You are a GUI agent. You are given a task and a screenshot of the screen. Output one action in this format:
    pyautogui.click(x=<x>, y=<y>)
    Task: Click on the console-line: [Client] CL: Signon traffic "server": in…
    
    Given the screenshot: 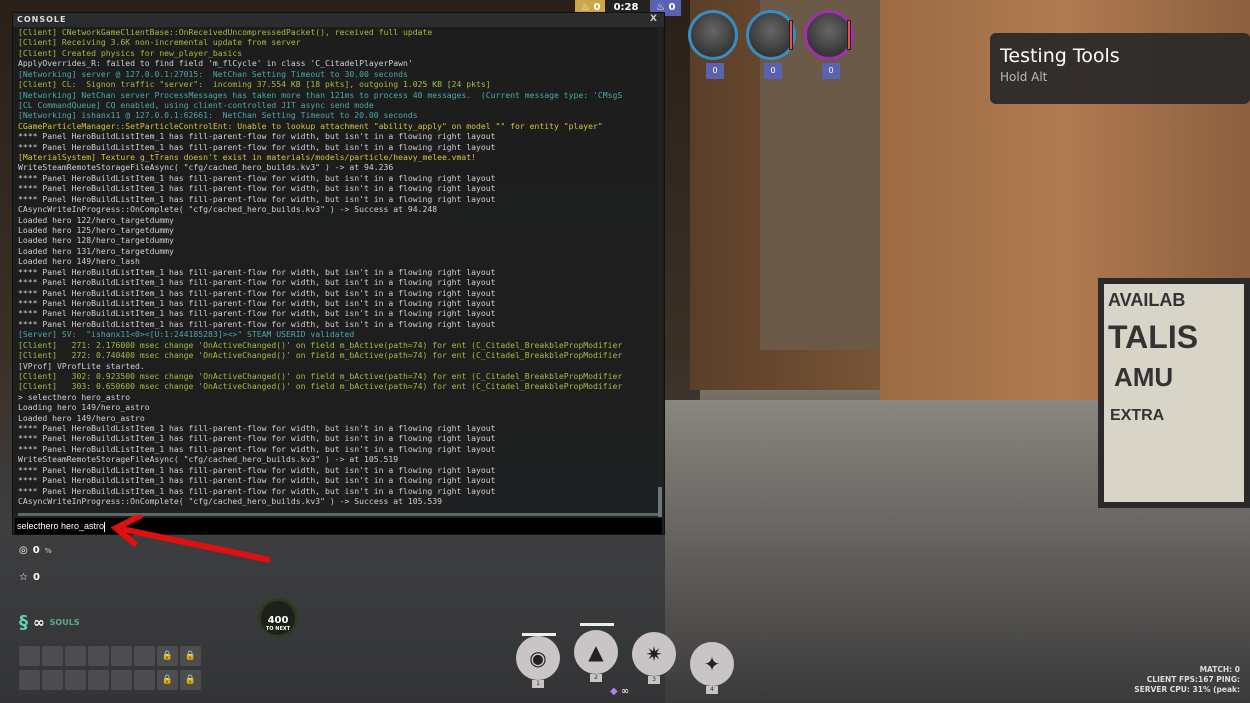 What is the action you would take?
    pyautogui.click(x=254, y=84)
    